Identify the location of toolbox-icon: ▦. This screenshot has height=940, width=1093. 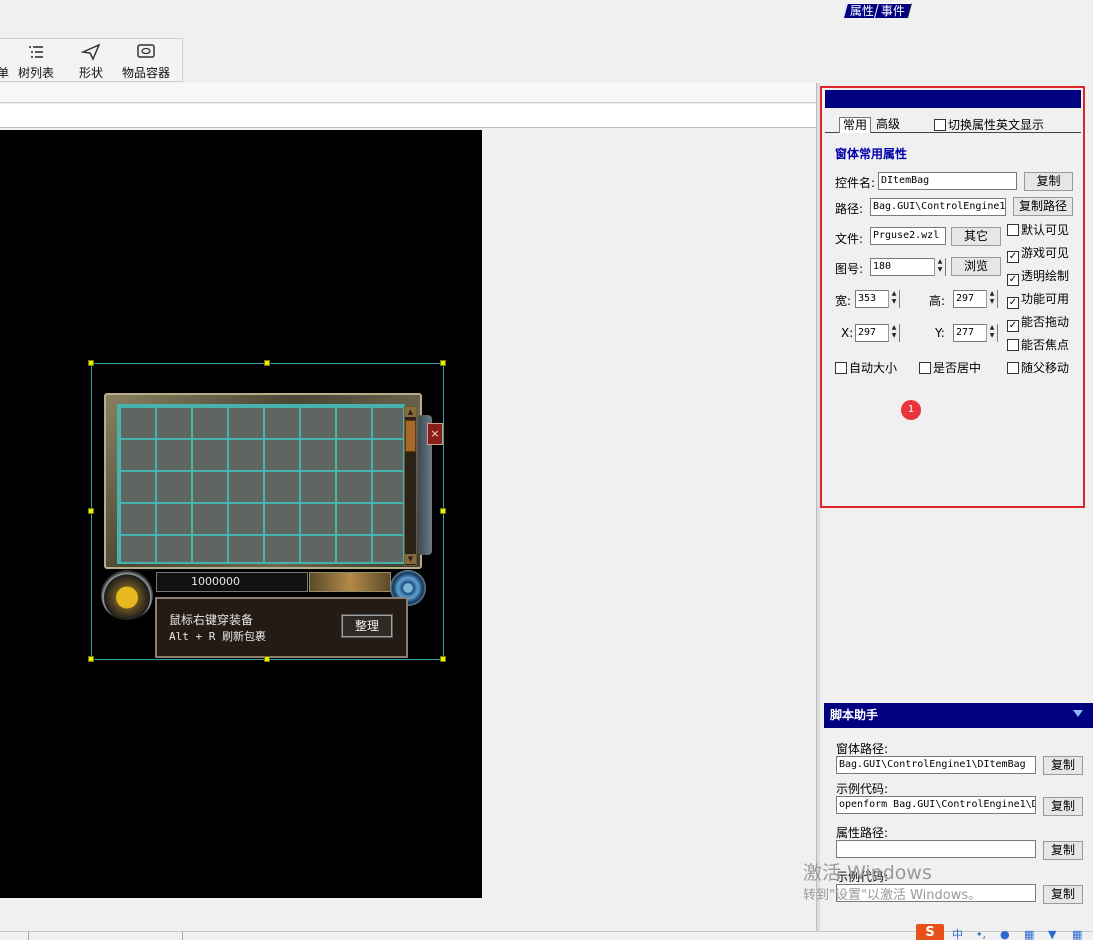
(1077, 934).